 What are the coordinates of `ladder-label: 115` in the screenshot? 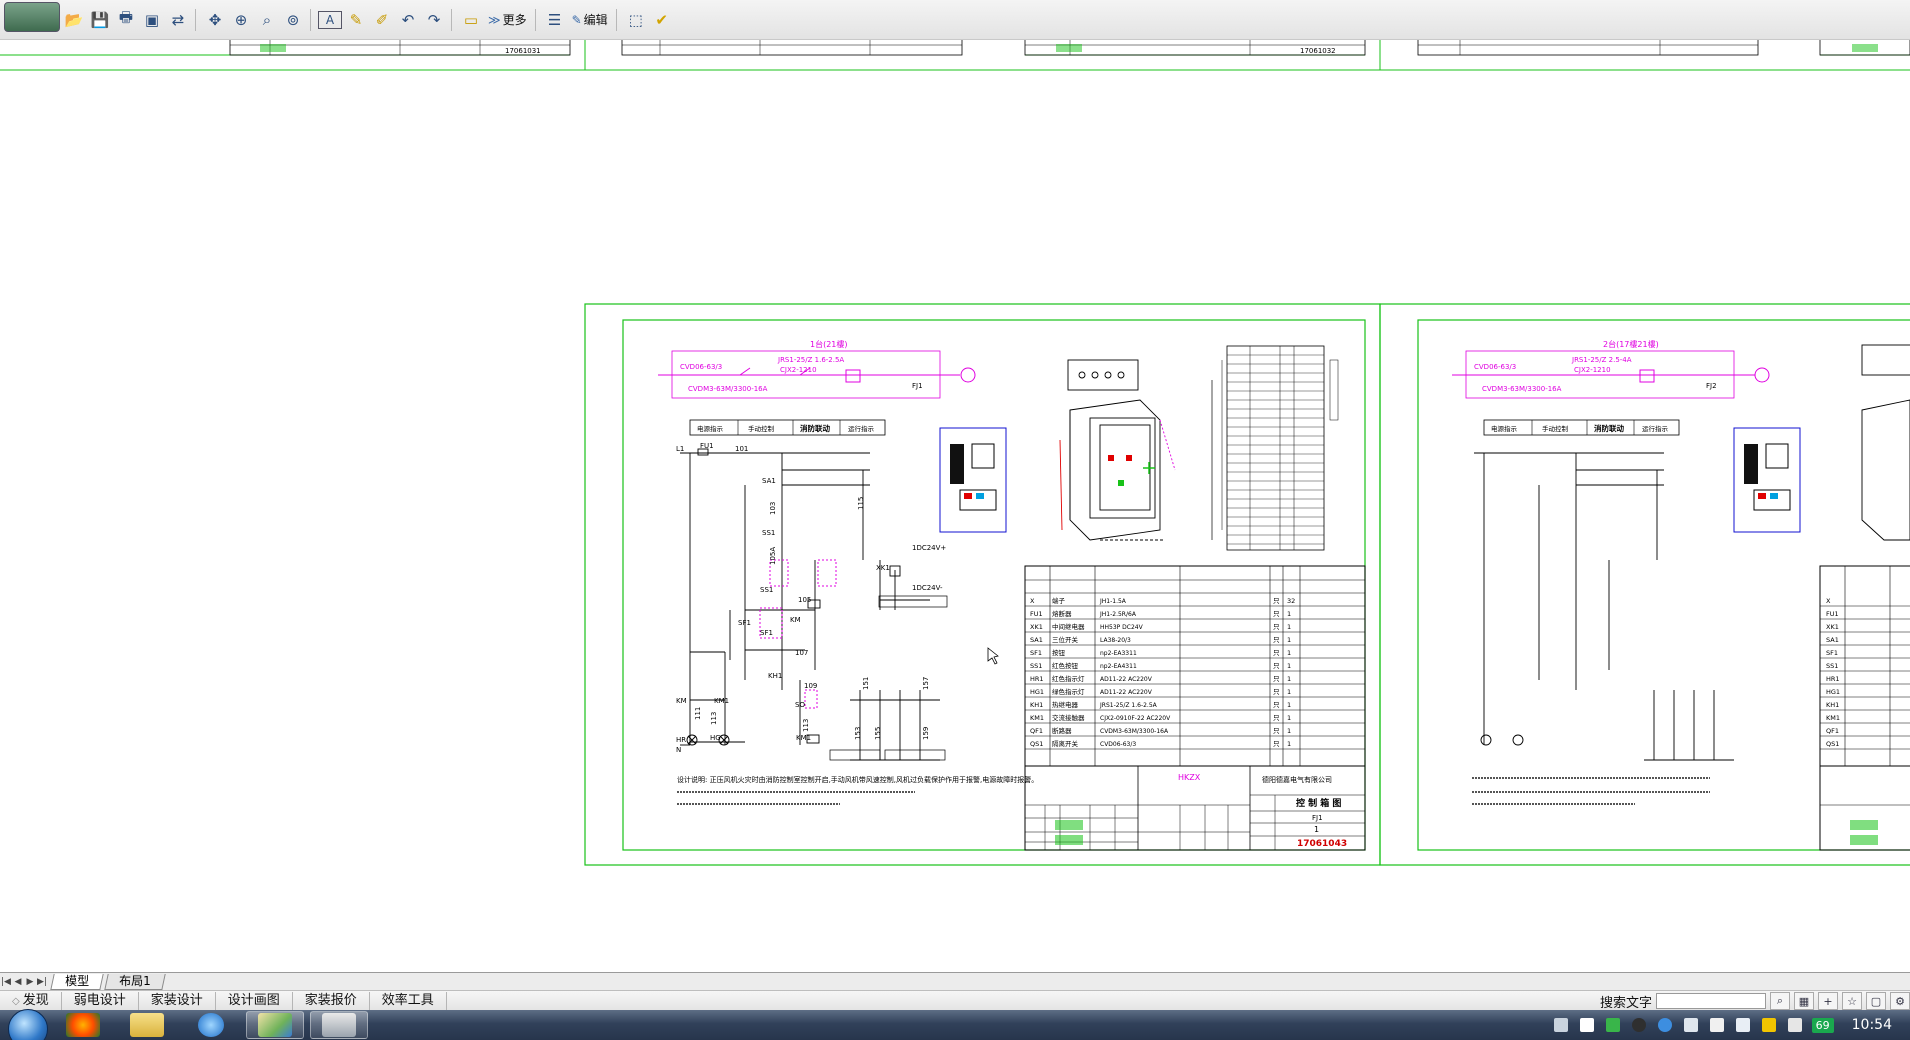 It's located at (861, 503).